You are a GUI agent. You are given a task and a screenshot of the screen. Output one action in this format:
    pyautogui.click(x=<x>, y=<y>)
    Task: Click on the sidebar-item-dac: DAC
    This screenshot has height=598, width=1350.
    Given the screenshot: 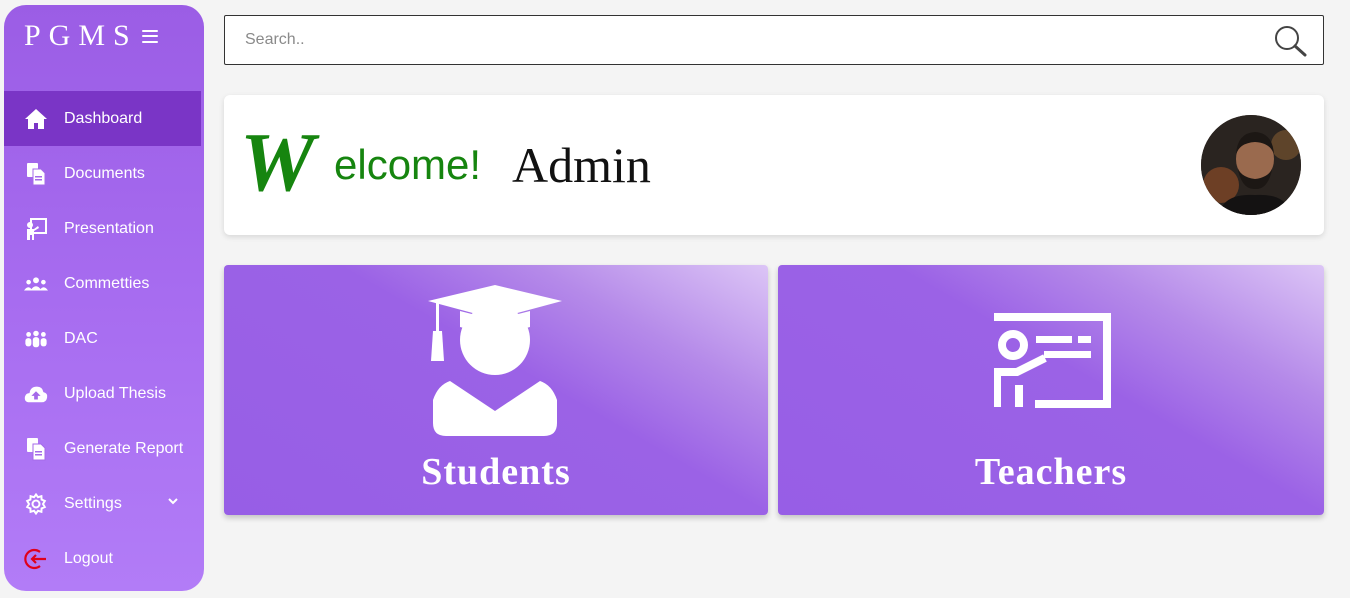 What is the action you would take?
    pyautogui.click(x=104, y=338)
    